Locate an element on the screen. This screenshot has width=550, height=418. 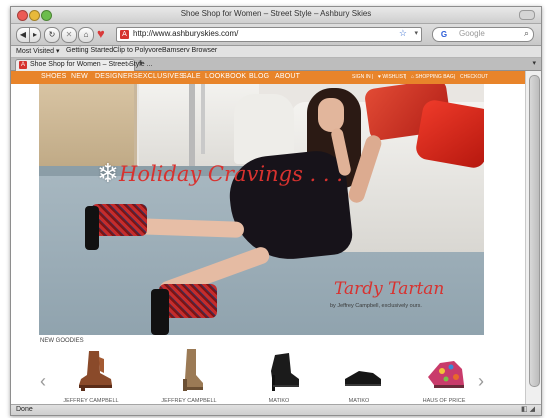
stop-icon: ✕ is located at coordinates (69, 34).